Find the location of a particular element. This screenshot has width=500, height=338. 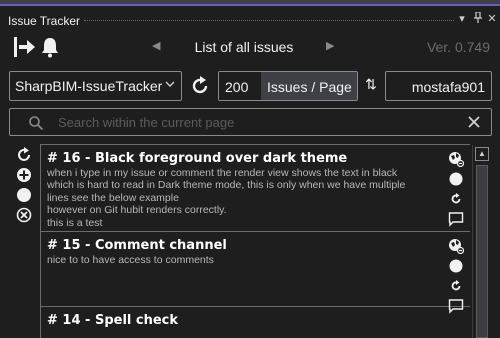

version-label: Ver. 0.749 is located at coordinates (458, 47).